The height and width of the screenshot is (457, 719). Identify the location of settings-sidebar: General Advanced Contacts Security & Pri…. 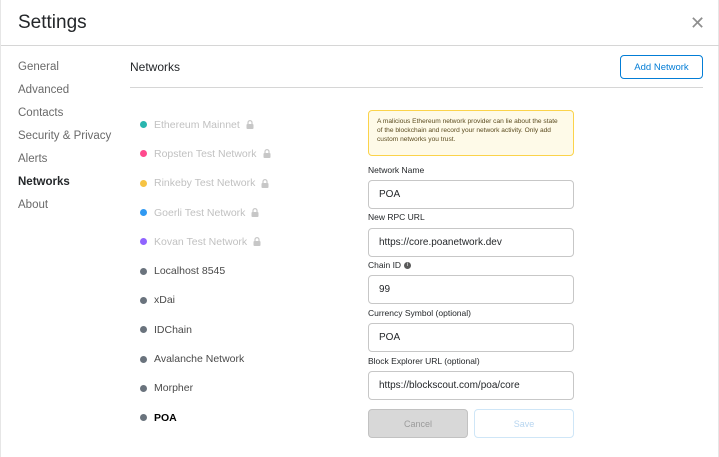
(68, 140).